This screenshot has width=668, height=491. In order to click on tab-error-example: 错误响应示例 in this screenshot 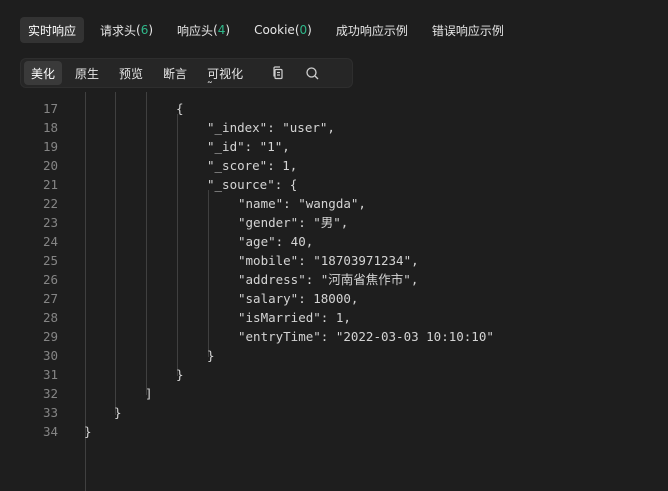, I will do `click(468, 30)`.